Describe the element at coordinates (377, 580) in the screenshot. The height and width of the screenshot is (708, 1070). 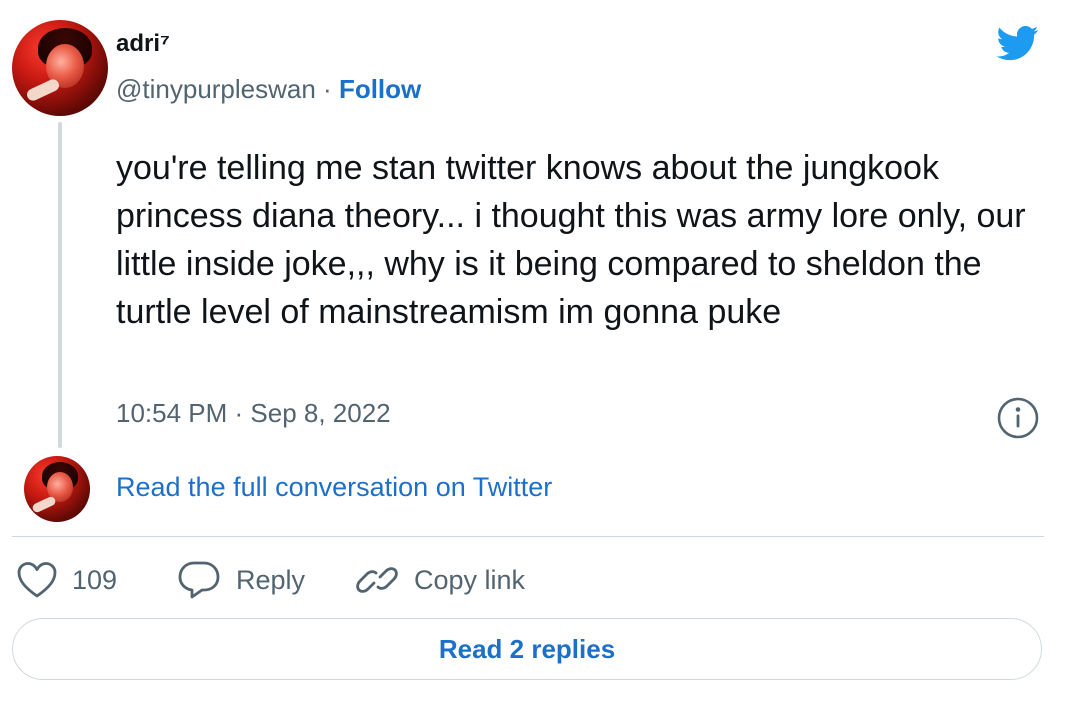
I see `link-icon` at that location.